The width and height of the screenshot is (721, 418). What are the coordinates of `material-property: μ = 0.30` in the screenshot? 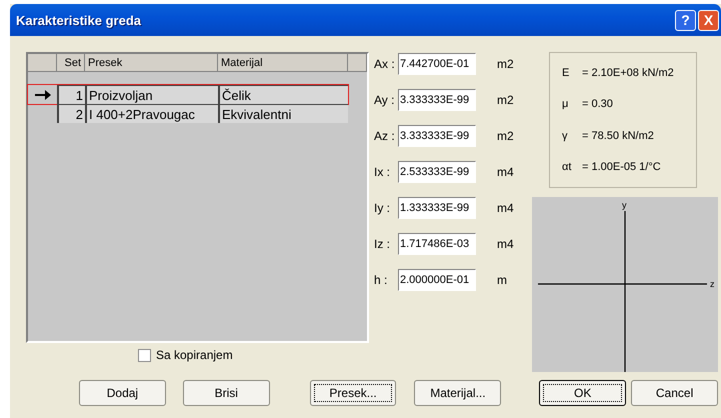 It's located at (588, 104).